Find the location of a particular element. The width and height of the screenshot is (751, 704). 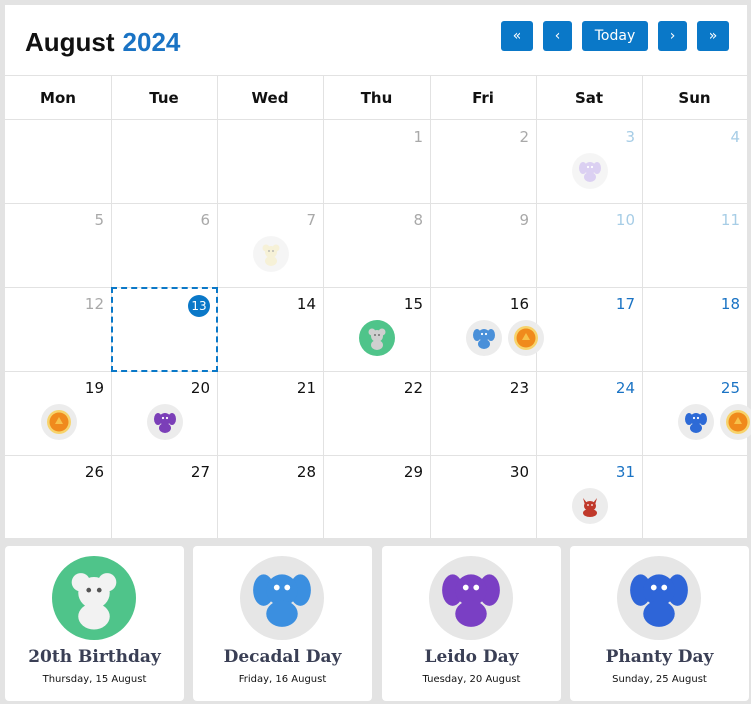

day-cell-21: 21 is located at coordinates (270, 413).